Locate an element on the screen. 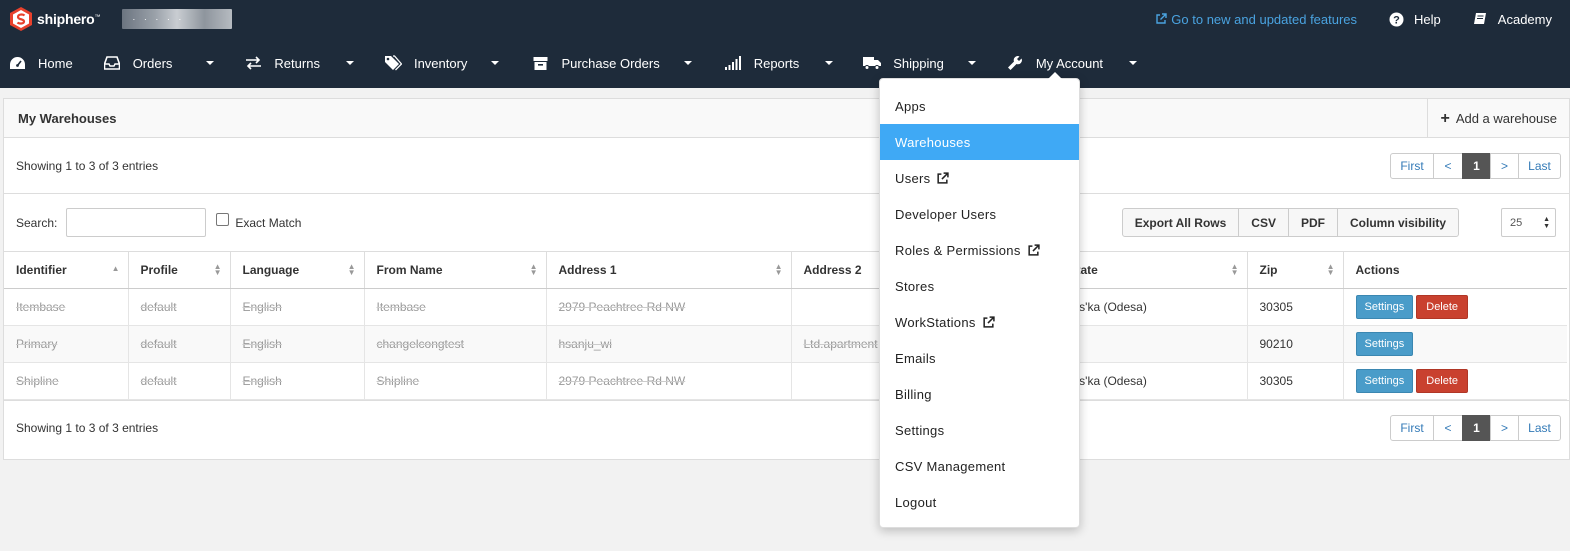  export-all-rows-button: Export All Rows is located at coordinates (1180, 222).